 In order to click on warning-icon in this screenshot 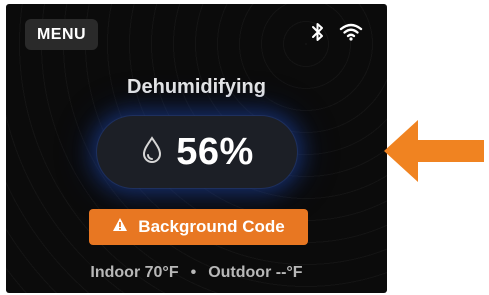, I will do `click(120, 227)`.